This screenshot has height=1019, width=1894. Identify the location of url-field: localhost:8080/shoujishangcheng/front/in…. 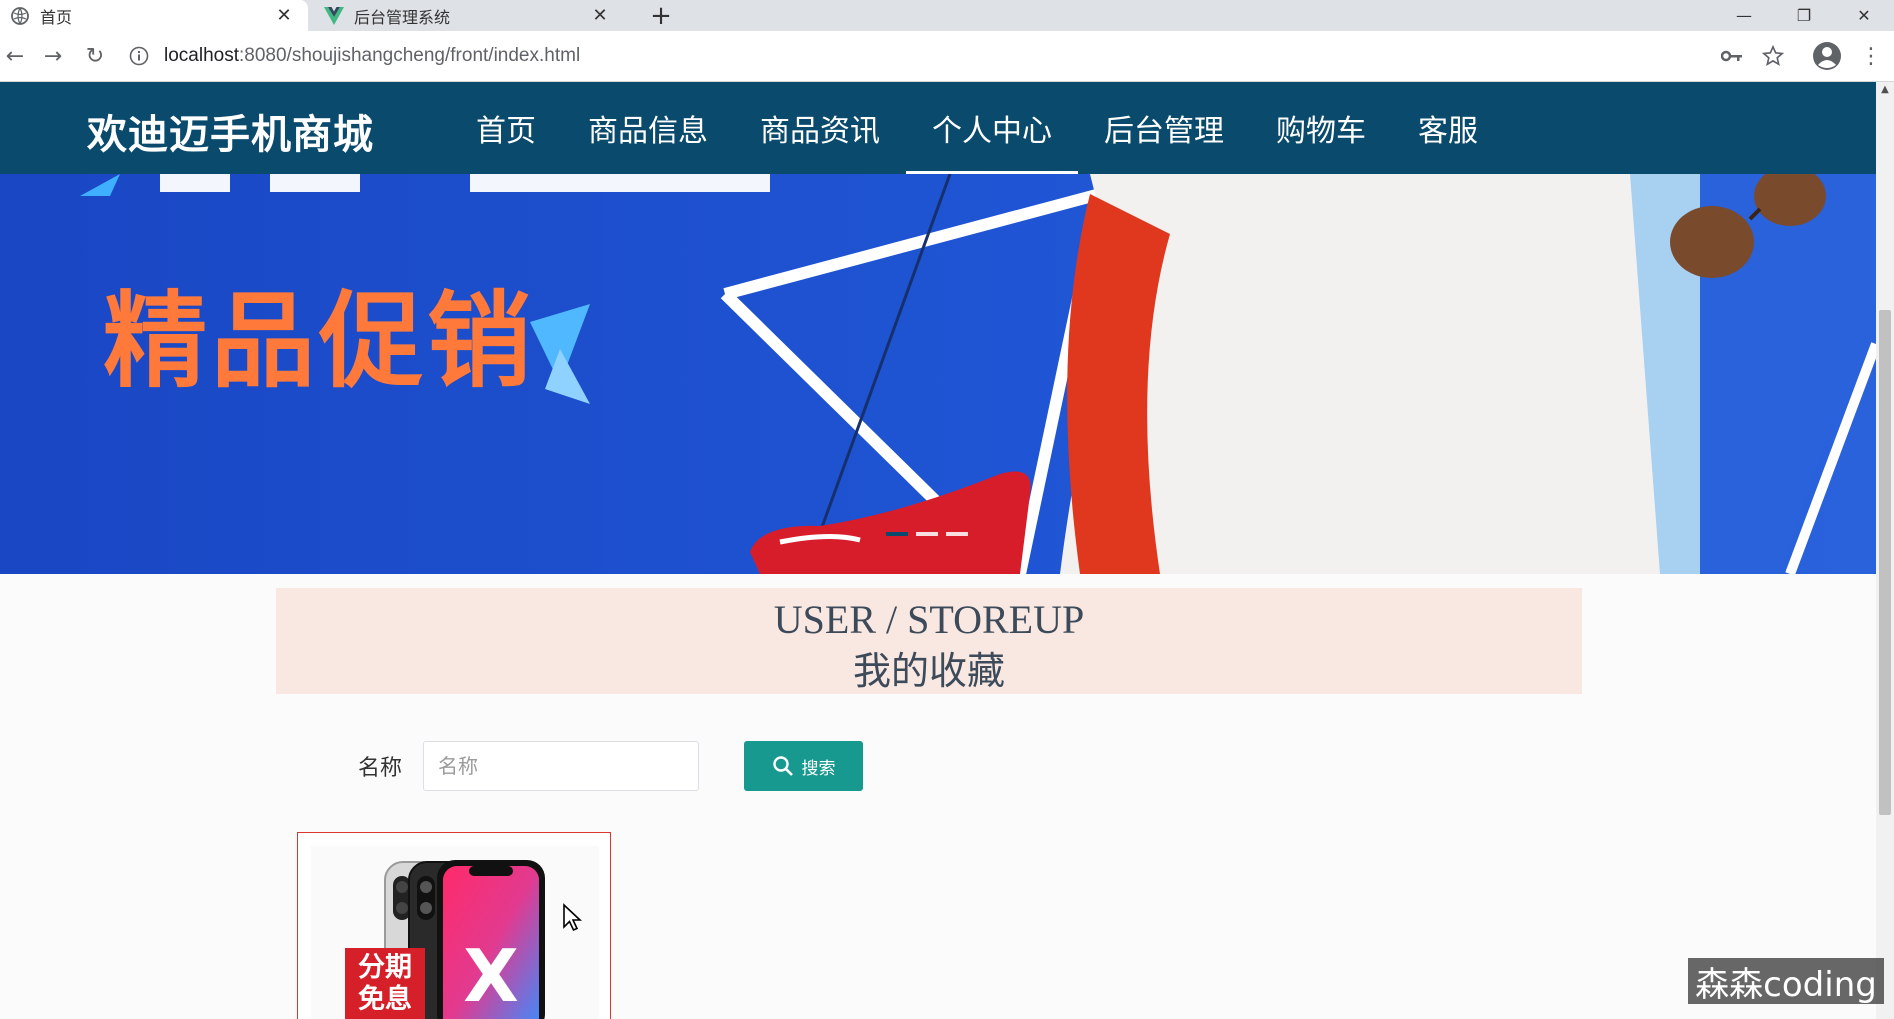
(928, 56).